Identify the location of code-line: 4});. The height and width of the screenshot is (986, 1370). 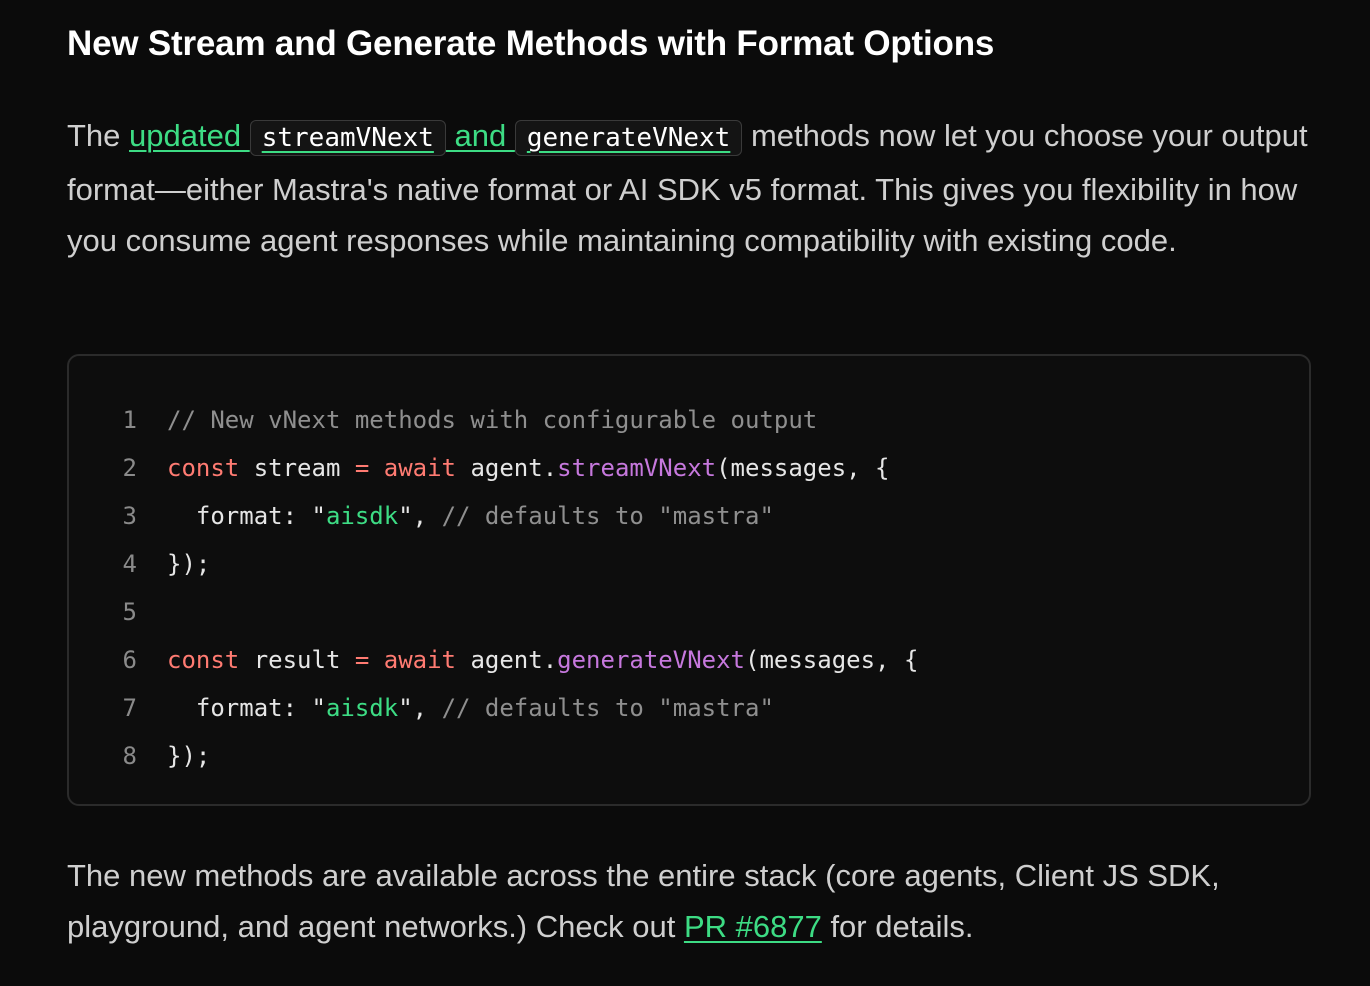
(689, 564).